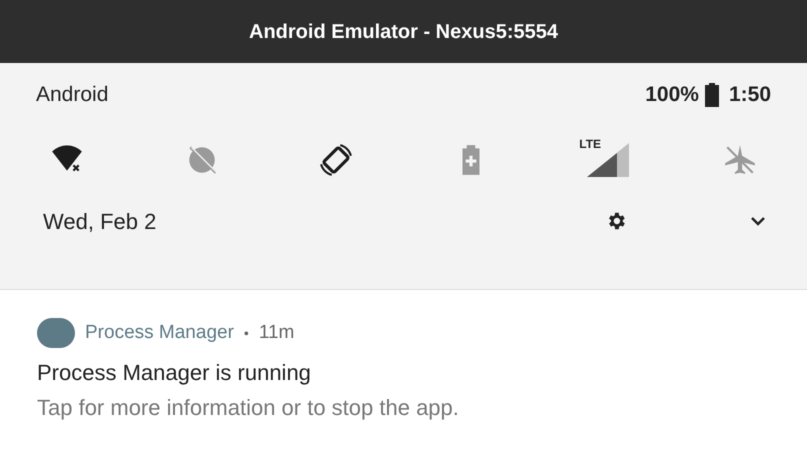  I want to click on app-name: Process Manager, so click(159, 332).